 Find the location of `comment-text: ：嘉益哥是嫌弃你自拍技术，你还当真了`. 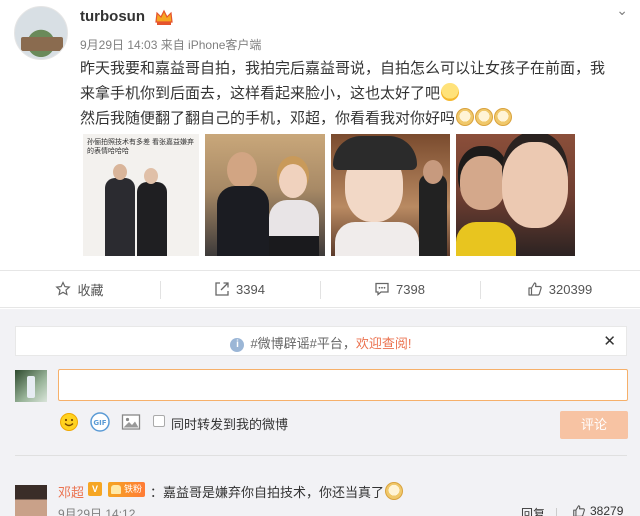

comment-text: ：嘉益哥是嫌弃你自拍技术，你还当真了 is located at coordinates (267, 492).